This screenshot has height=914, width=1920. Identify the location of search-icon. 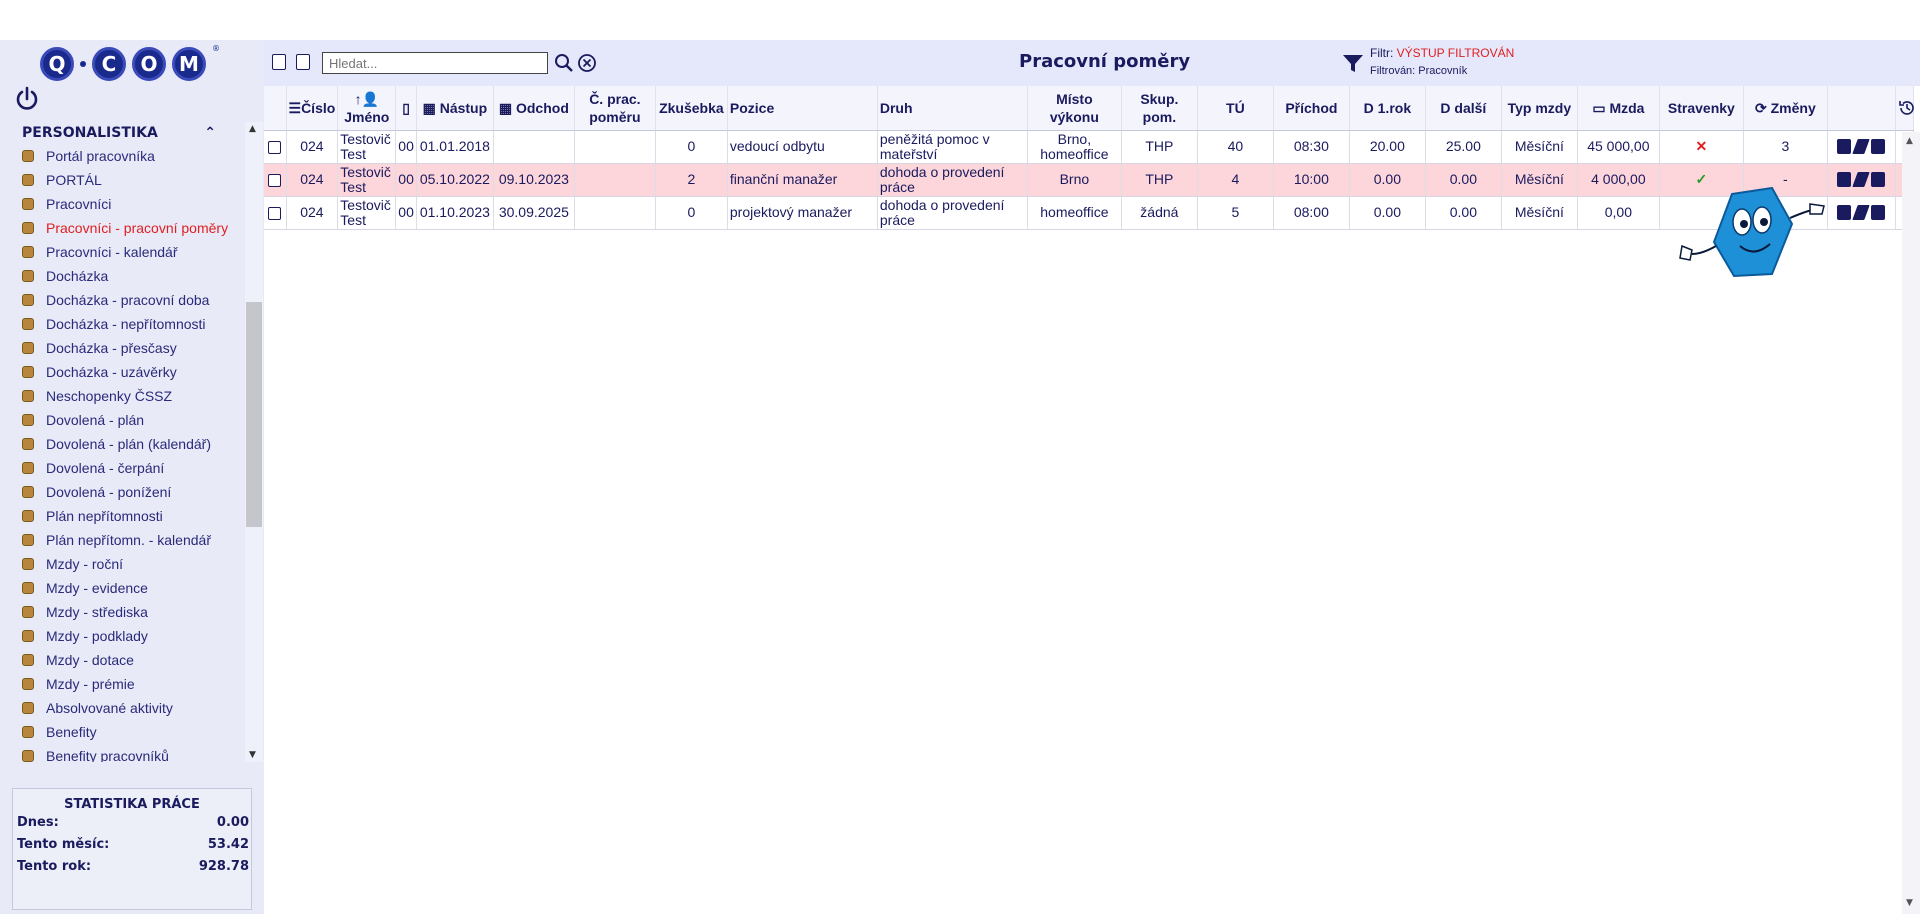
(564, 63).